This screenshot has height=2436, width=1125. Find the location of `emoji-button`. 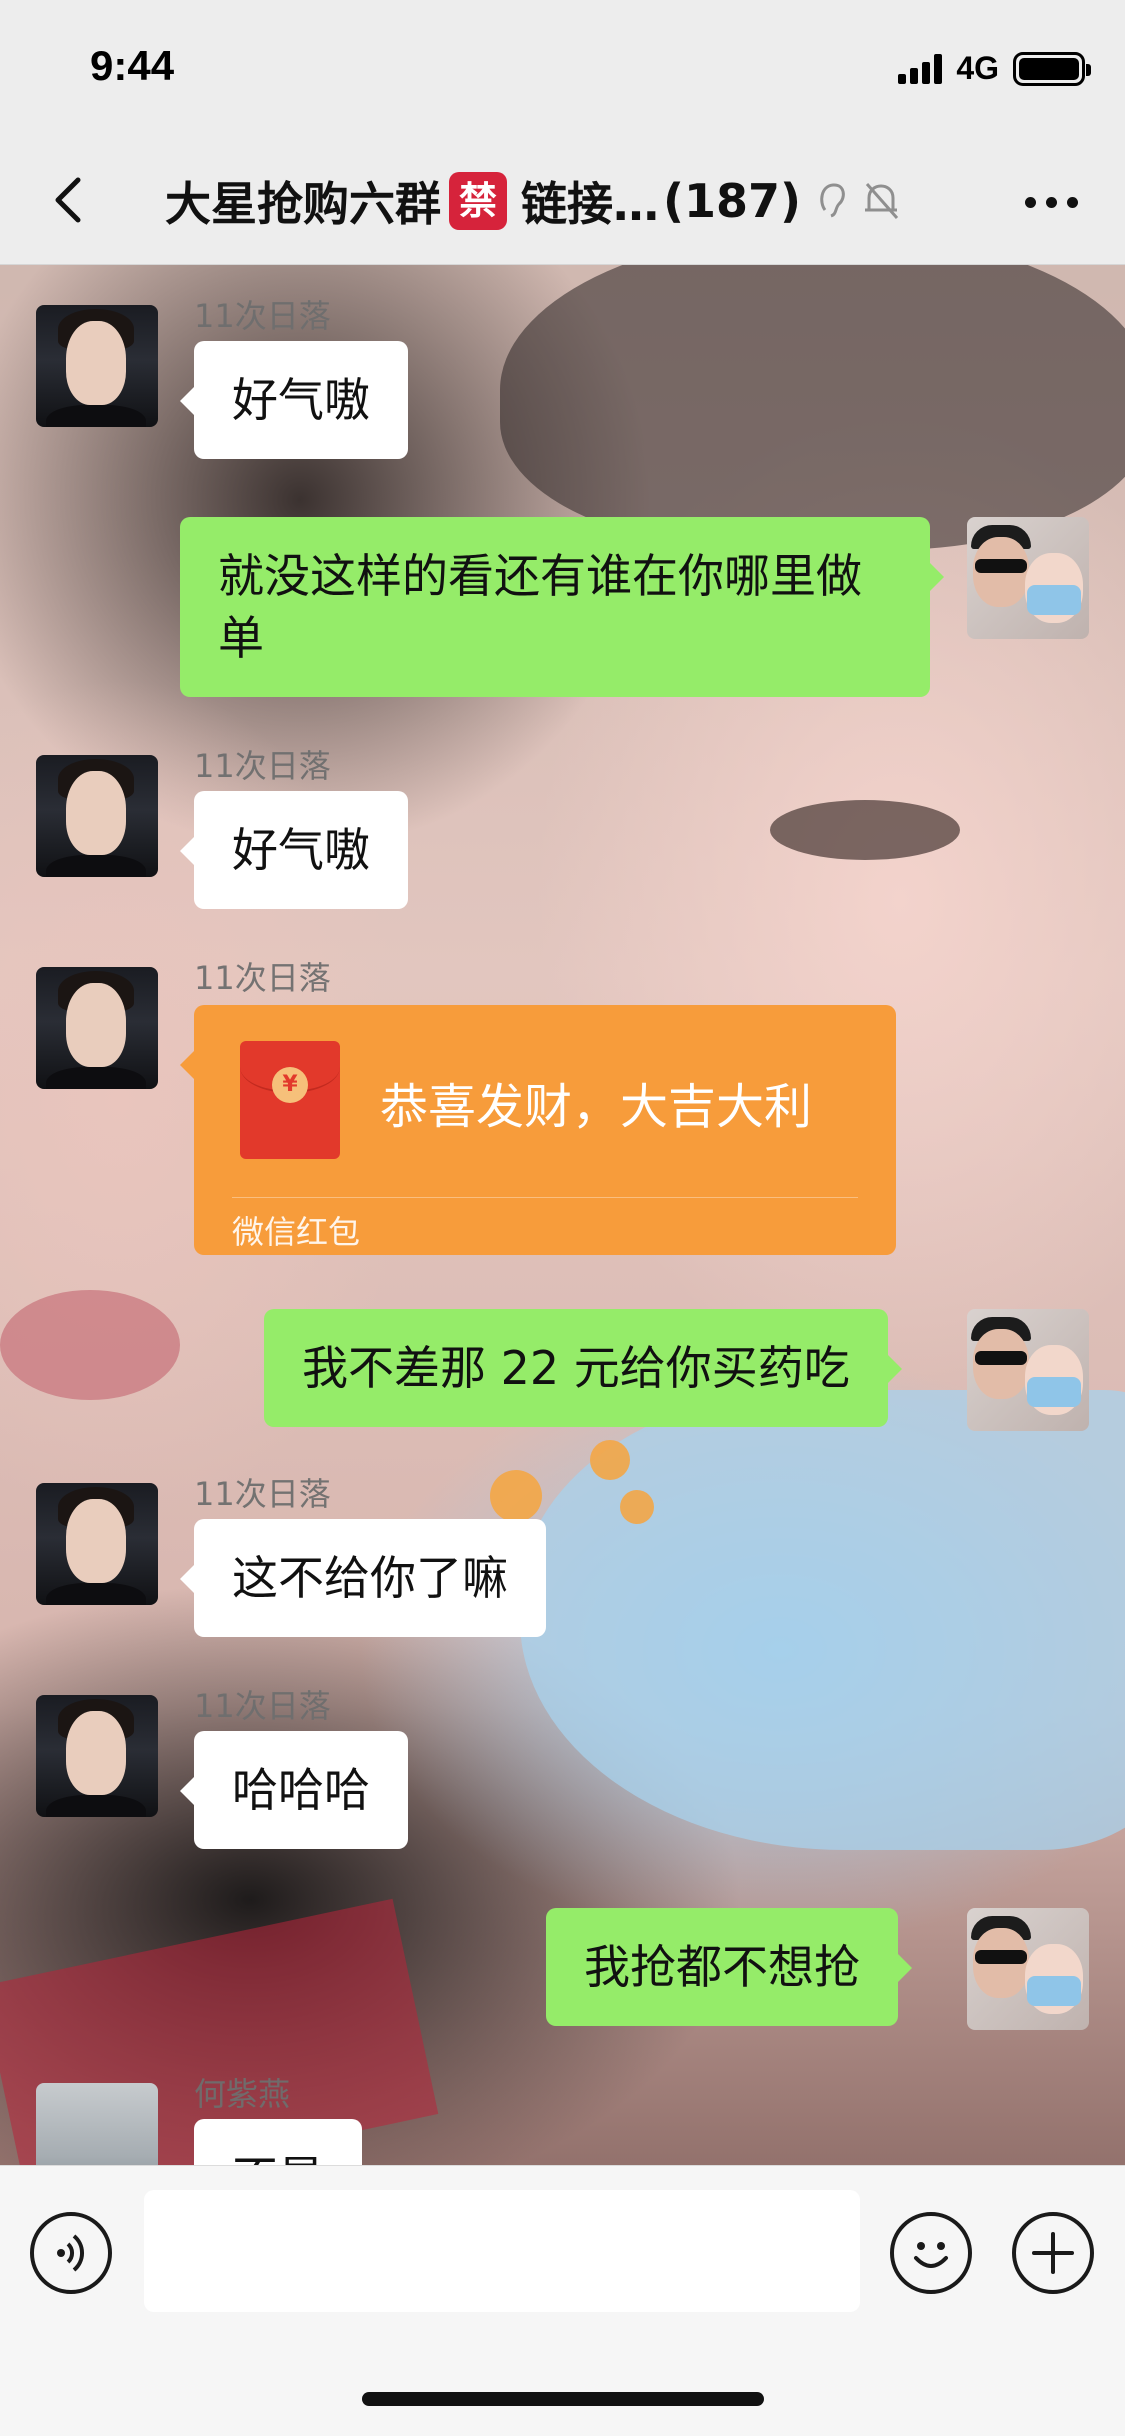

emoji-button is located at coordinates (931, 2253).